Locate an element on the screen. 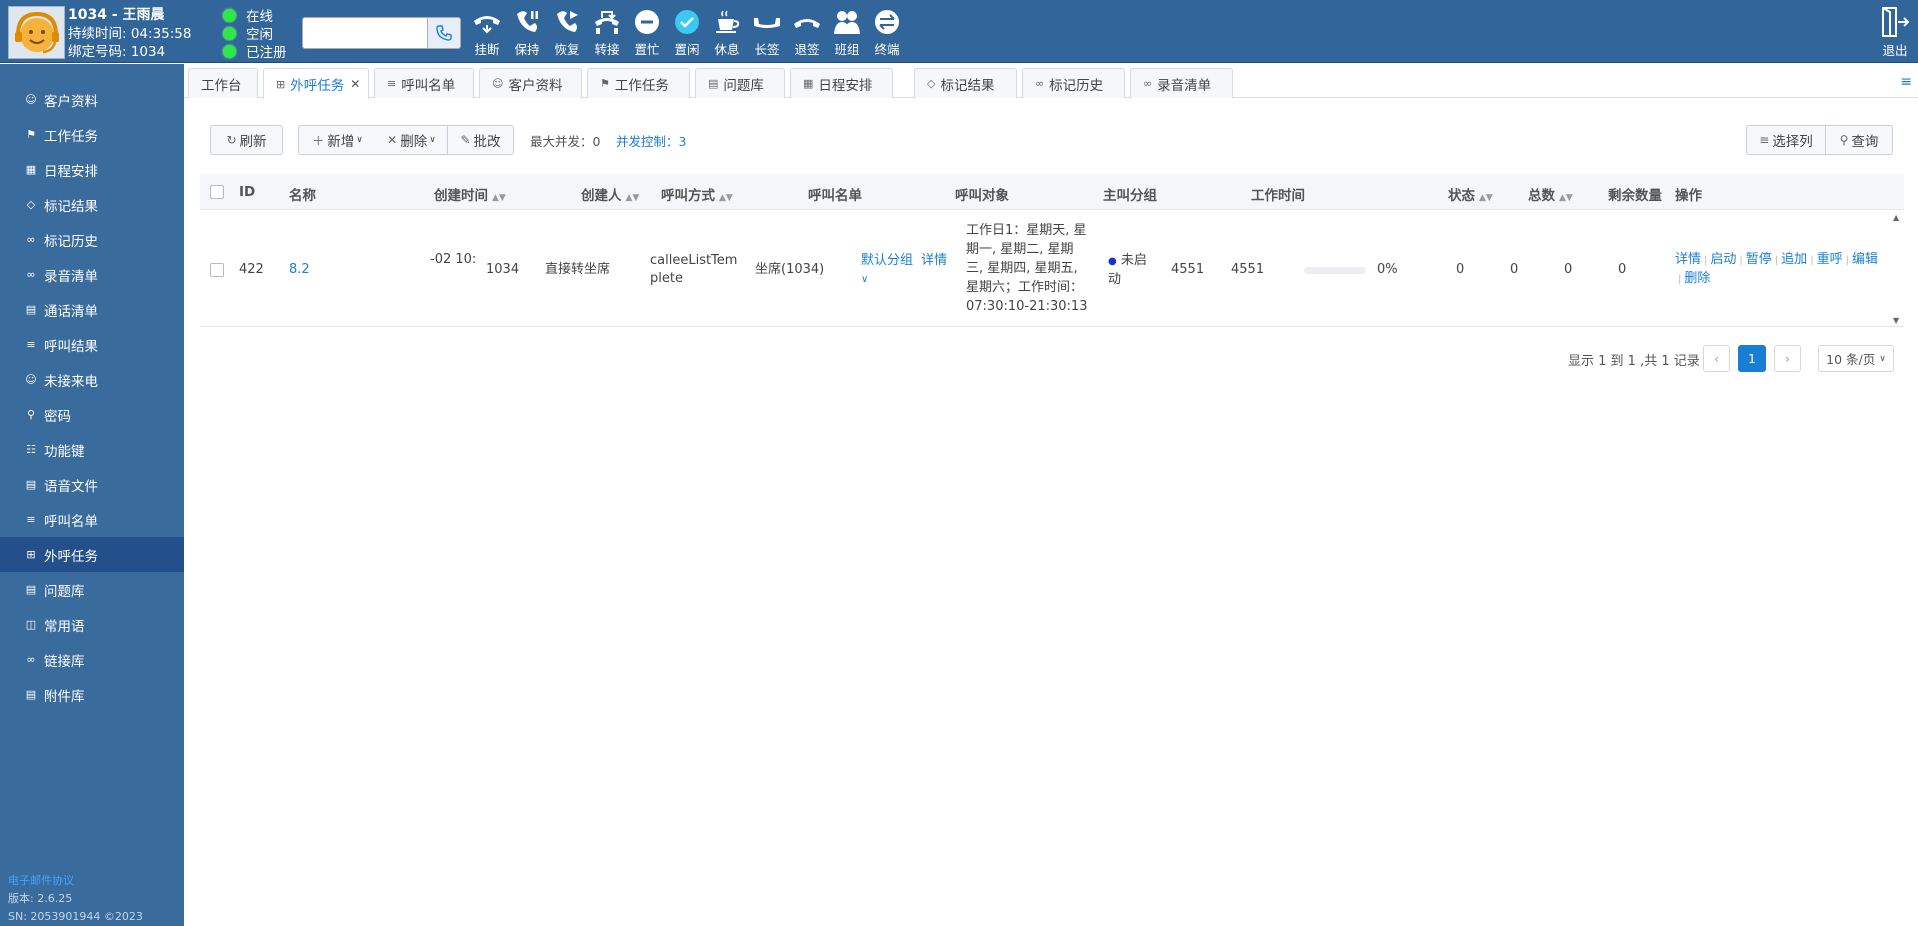 This screenshot has height=926, width=1918. scroll-up-icon: ▲ is located at coordinates (1896, 217).